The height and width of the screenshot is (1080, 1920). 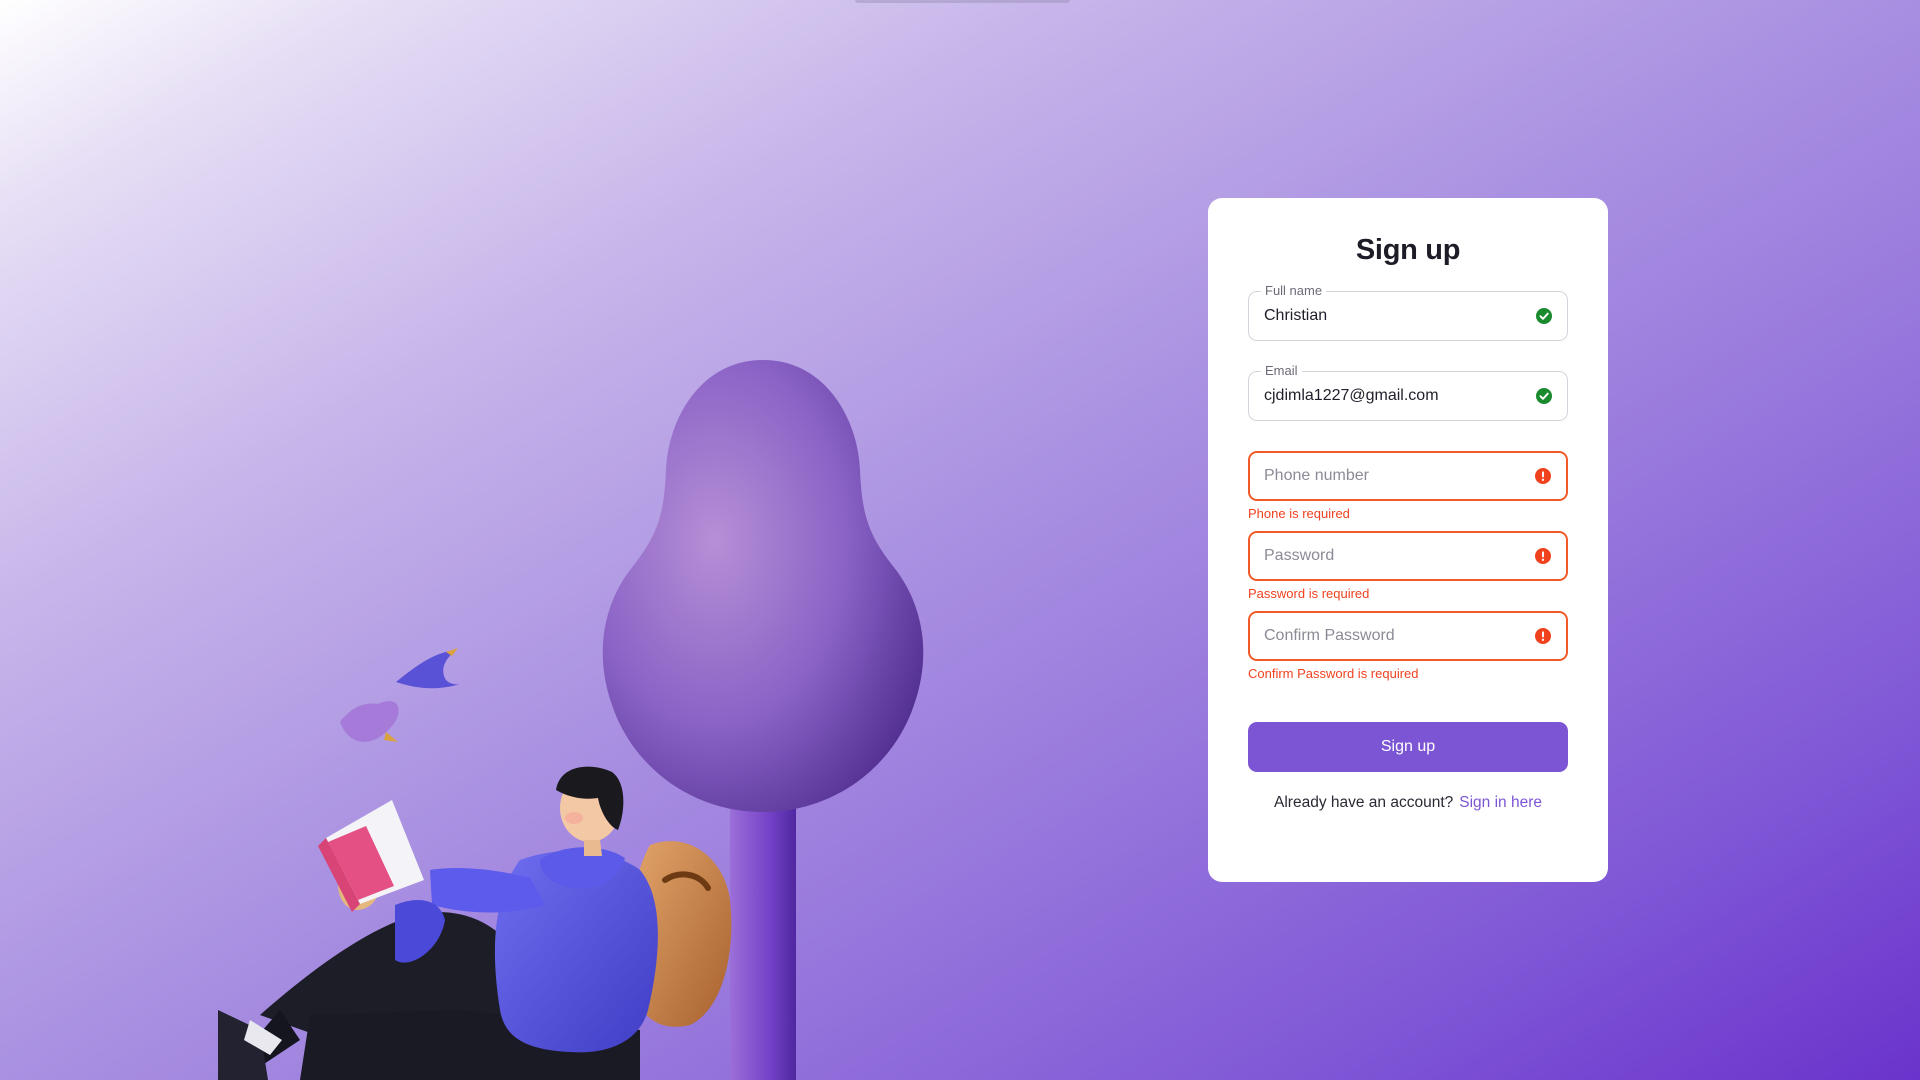 I want to click on email-value: cjdimla1227@gmail.com, so click(x=1351, y=396).